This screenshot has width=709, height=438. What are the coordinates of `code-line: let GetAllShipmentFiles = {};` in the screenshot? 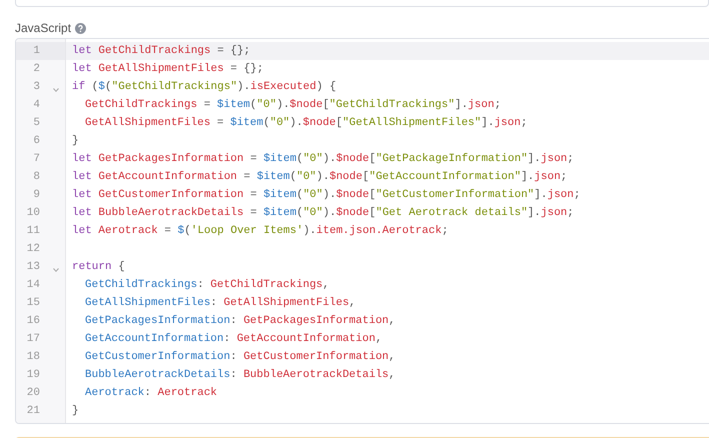 It's located at (168, 69).